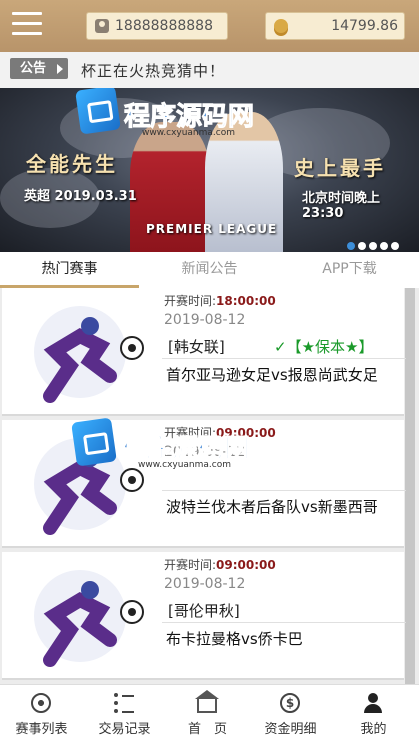  What do you see at coordinates (281, 26) in the screenshot?
I see `coin-icon` at bounding box center [281, 26].